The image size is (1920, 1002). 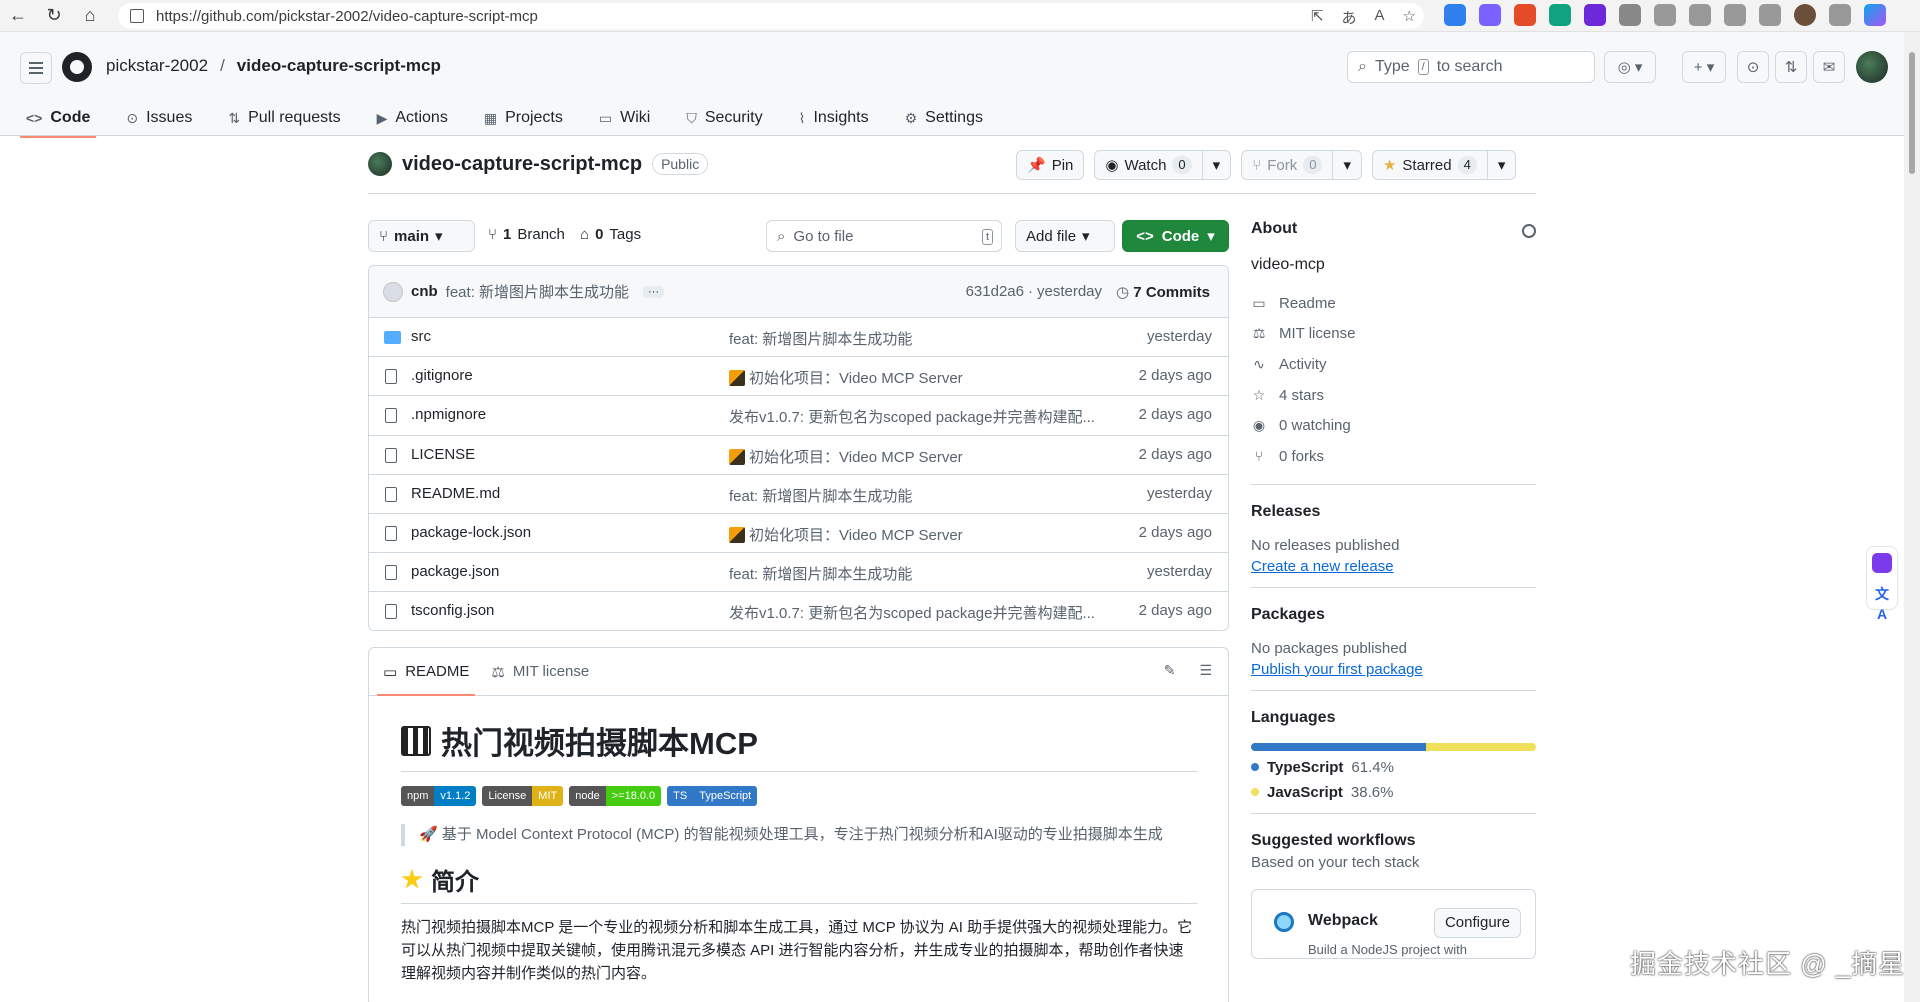 I want to click on commit-hash: 631d2a6, so click(x=995, y=292).